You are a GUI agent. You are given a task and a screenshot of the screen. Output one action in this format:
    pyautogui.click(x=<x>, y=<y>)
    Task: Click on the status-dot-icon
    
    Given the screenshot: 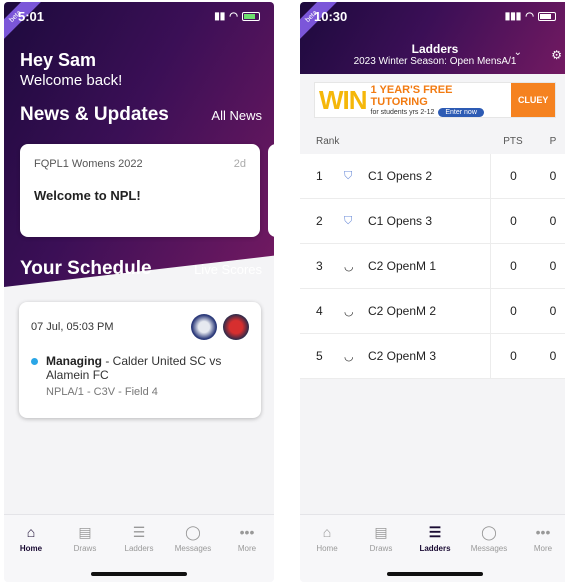 What is the action you would take?
    pyautogui.click(x=34, y=361)
    